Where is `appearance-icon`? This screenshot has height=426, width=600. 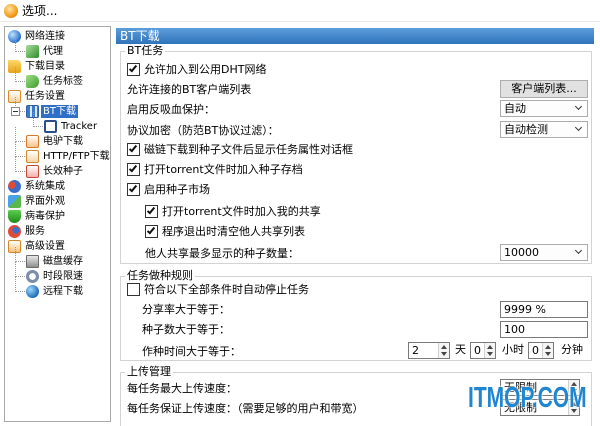
appearance-icon is located at coordinates (14, 201).